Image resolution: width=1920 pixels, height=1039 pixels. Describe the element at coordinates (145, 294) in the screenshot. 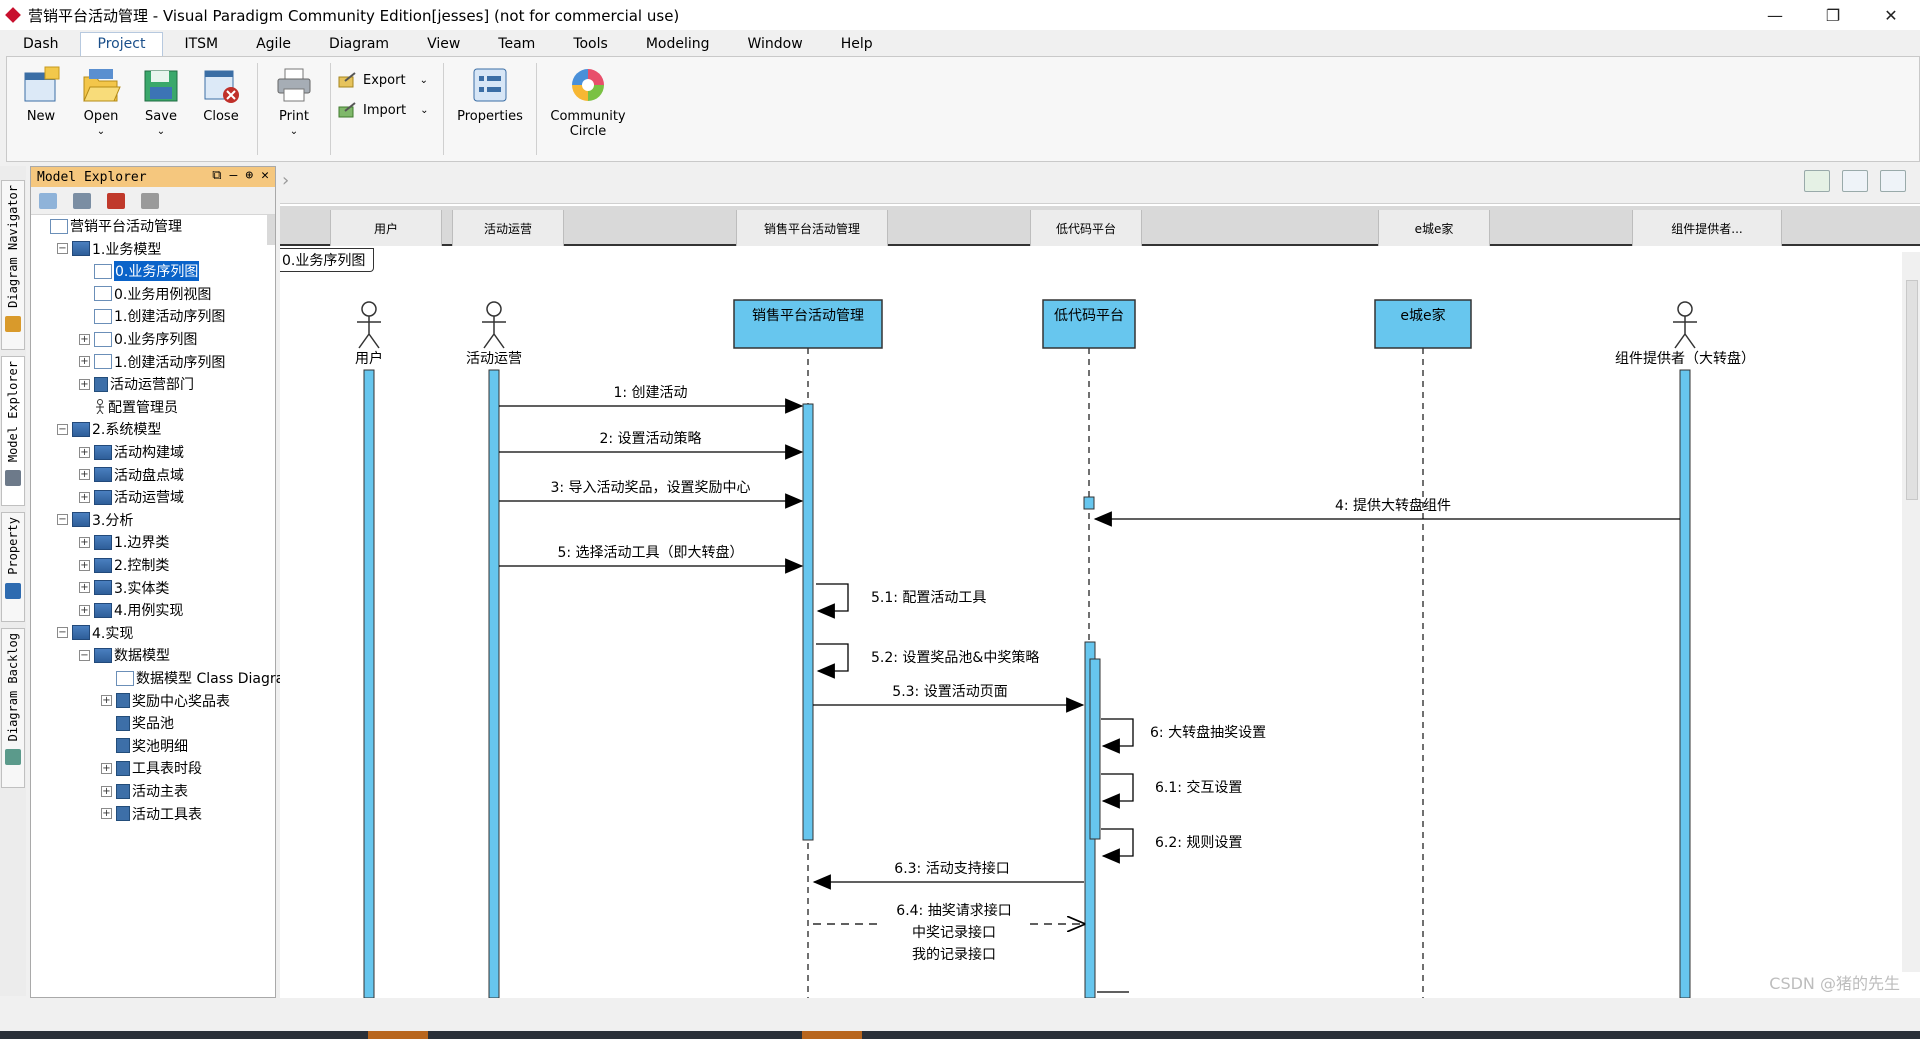

I see `tree-node: 0.业务用例视图` at that location.